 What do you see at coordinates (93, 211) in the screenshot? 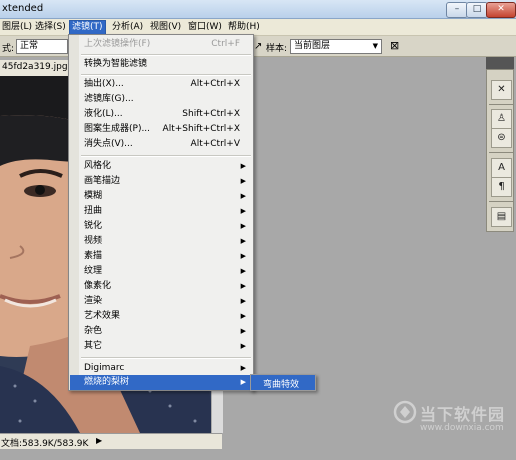
I see `menu-item-label: 扭曲` at bounding box center [93, 211].